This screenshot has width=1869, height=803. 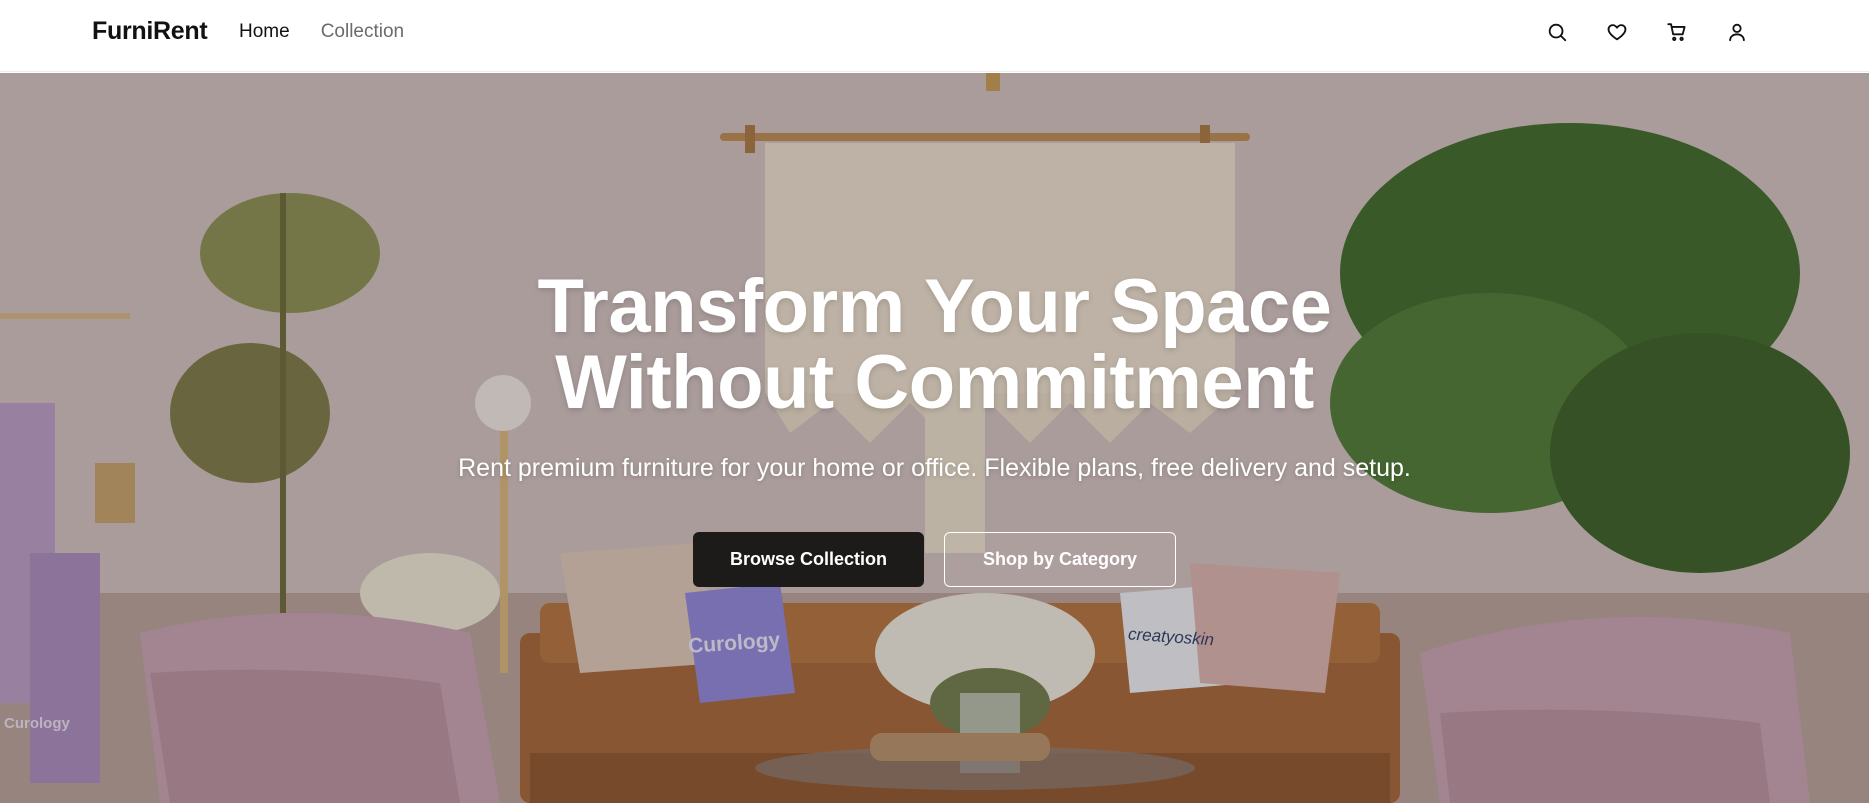 What do you see at coordinates (934, 382) in the screenshot?
I see `hero-title-line-2: Without Commitment` at bounding box center [934, 382].